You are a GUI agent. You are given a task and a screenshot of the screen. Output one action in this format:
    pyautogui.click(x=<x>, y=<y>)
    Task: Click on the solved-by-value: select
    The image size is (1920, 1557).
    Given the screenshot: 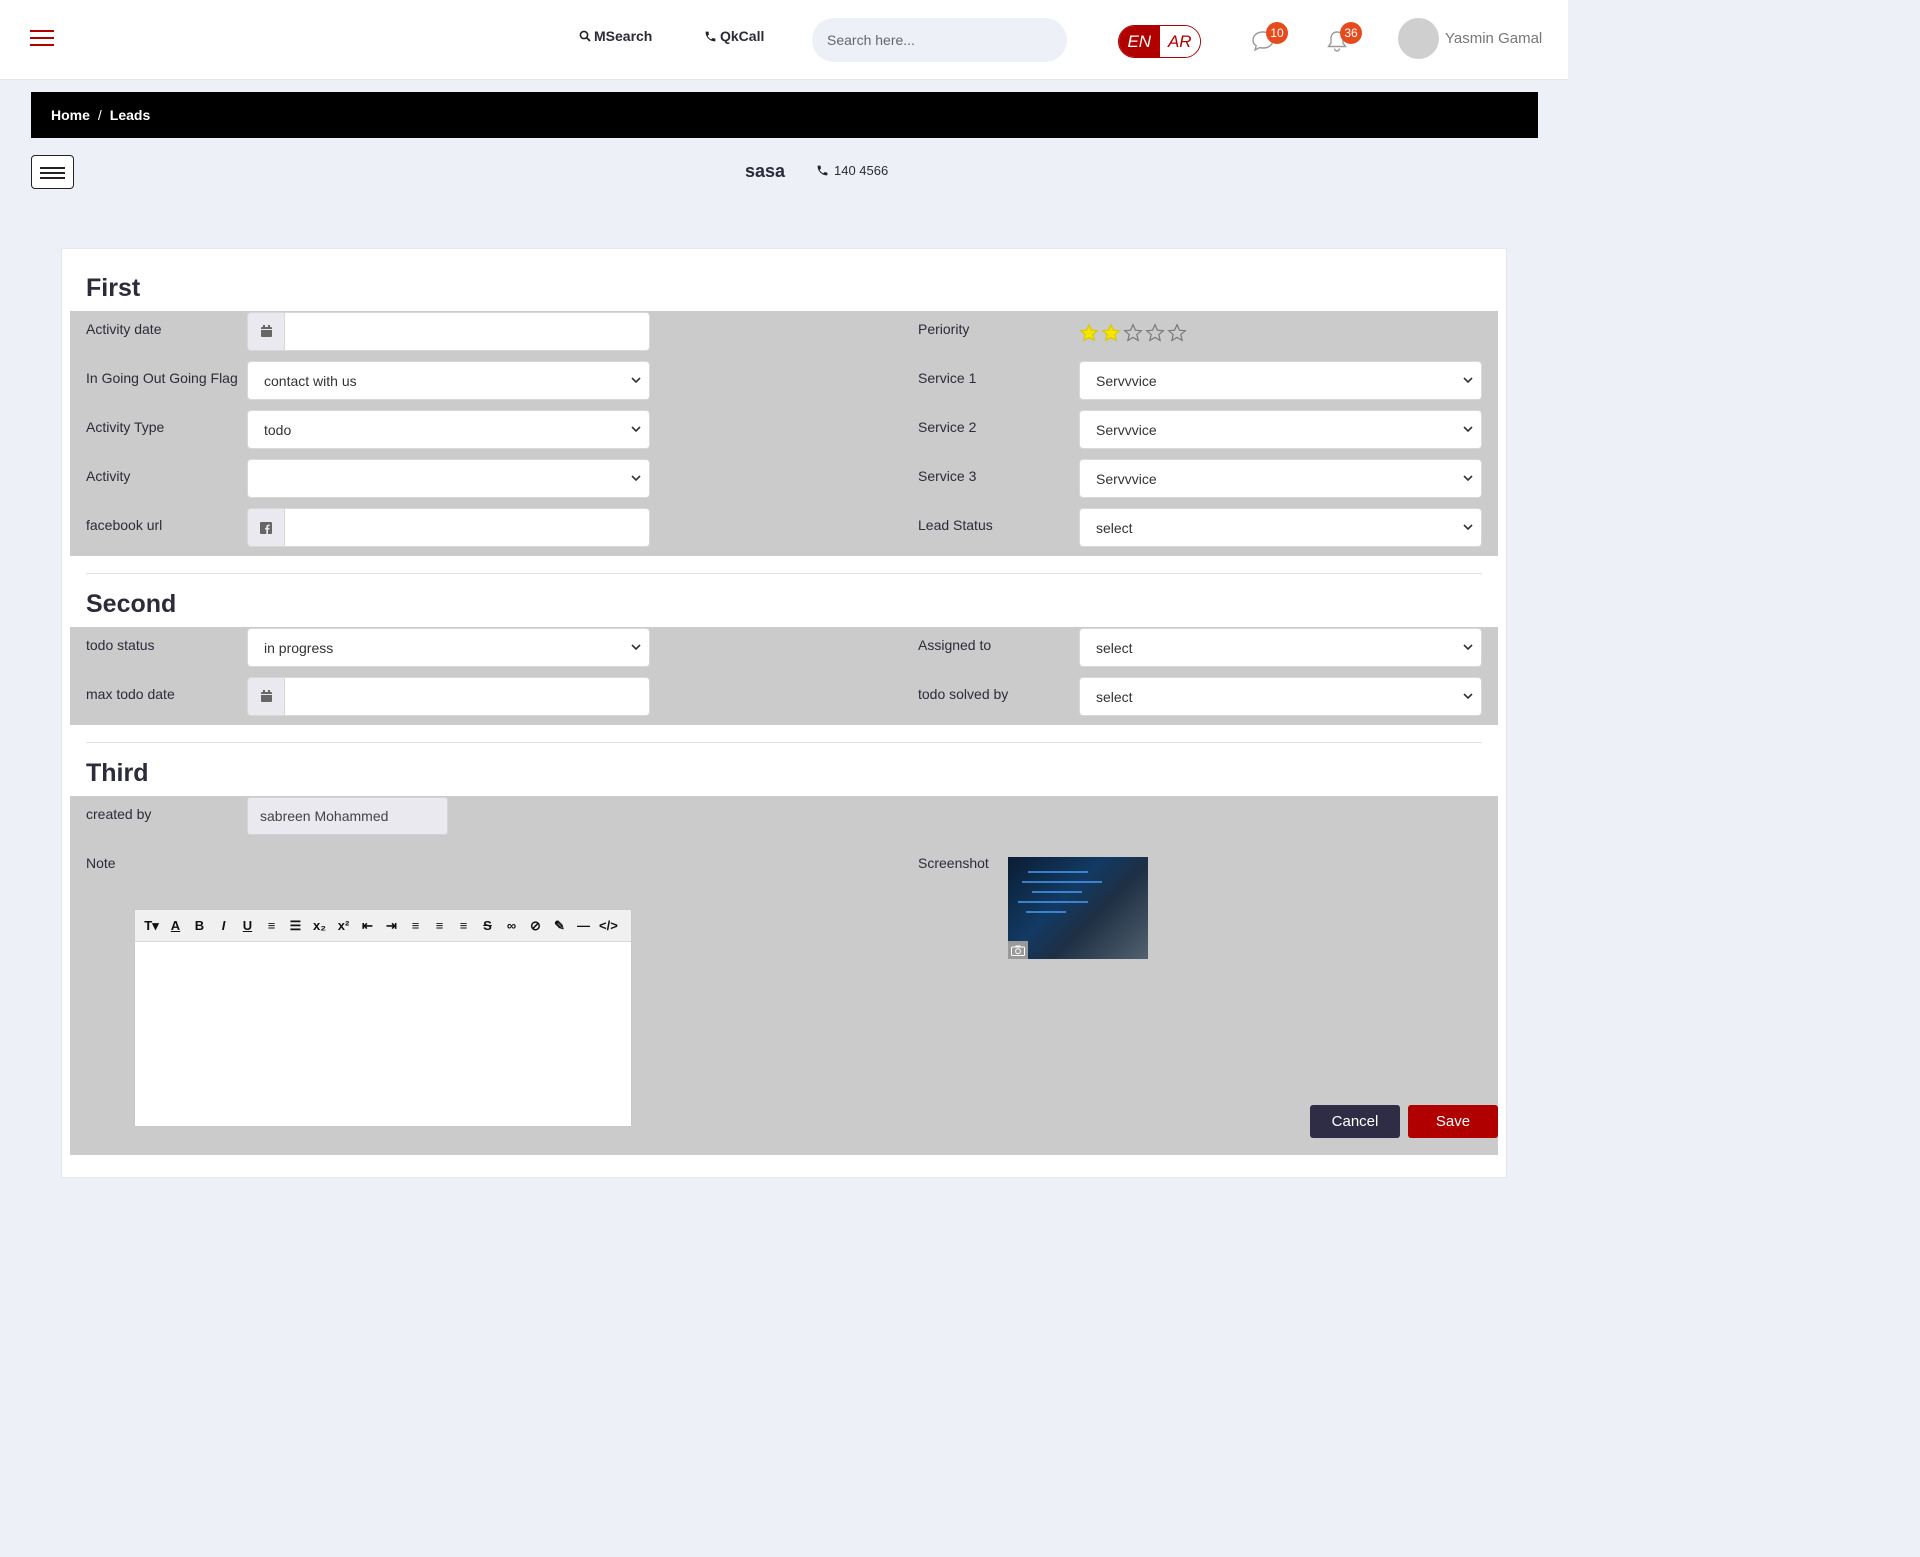 What is the action you would take?
    pyautogui.click(x=1114, y=696)
    